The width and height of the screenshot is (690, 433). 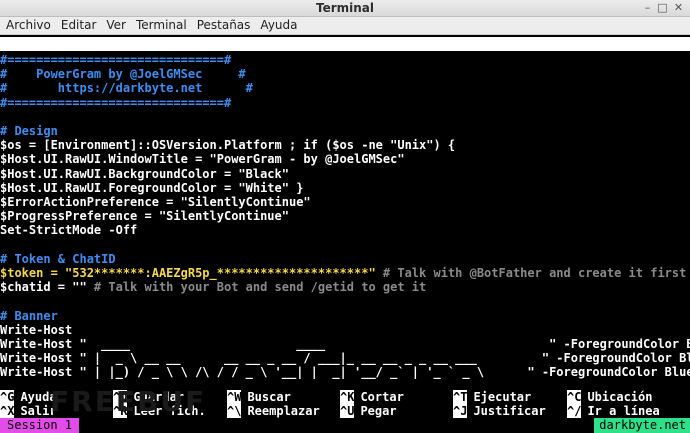 I want to click on code-text: Write-Host, so click(x=36, y=329).